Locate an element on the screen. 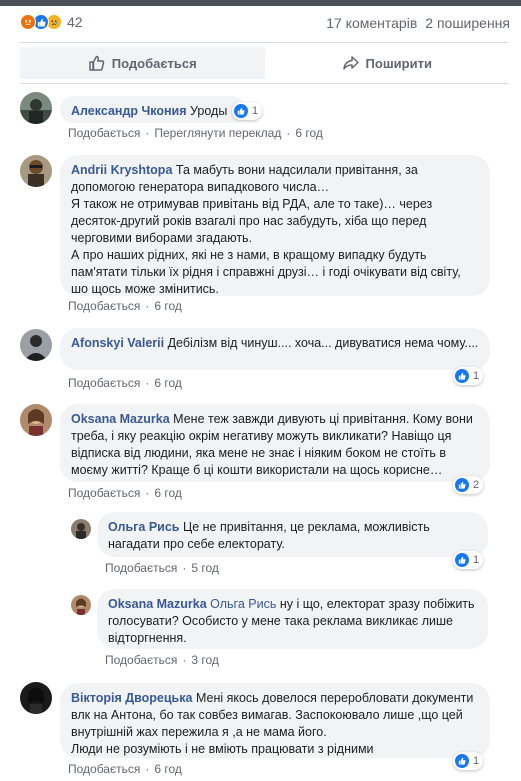 Image resolution: width=521 pixels, height=781 pixels. comment-meta: Подобається · 3 год is located at coordinates (162, 660).